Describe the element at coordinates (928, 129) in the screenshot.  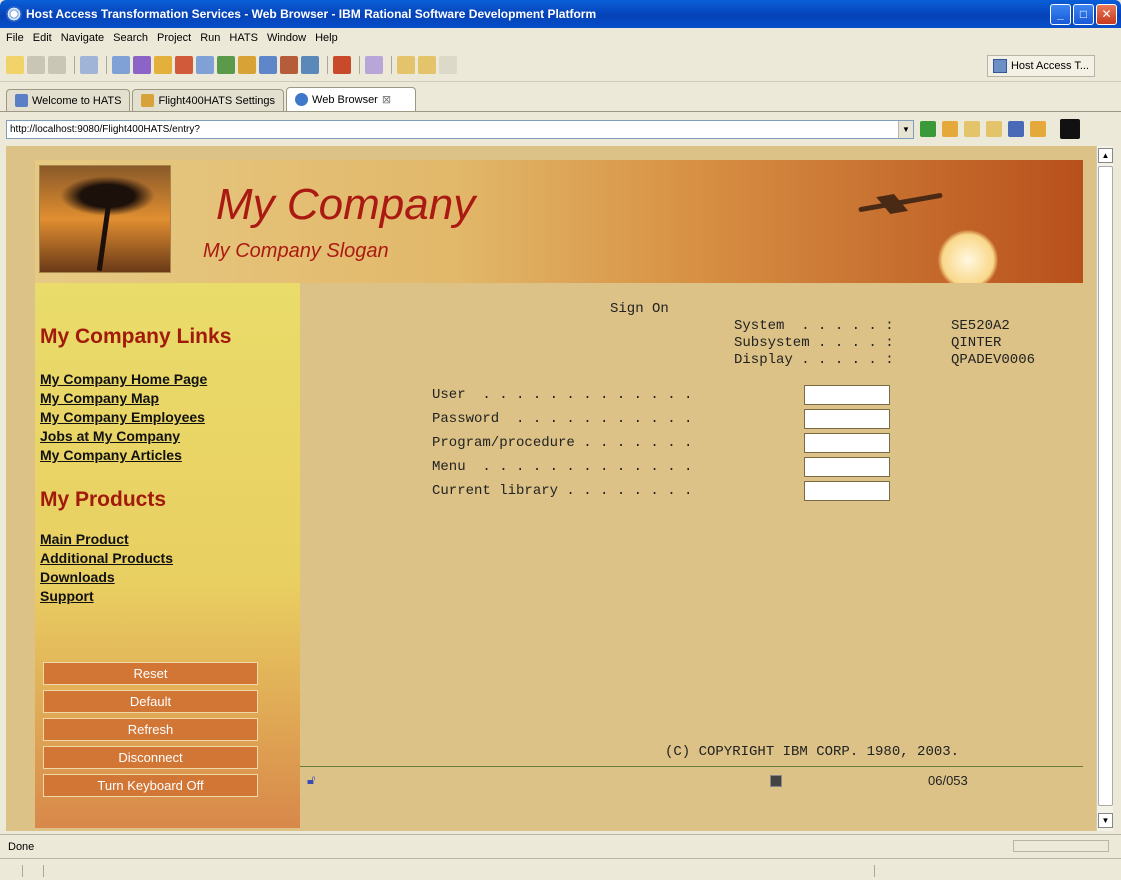
I see `go-icon` at that location.